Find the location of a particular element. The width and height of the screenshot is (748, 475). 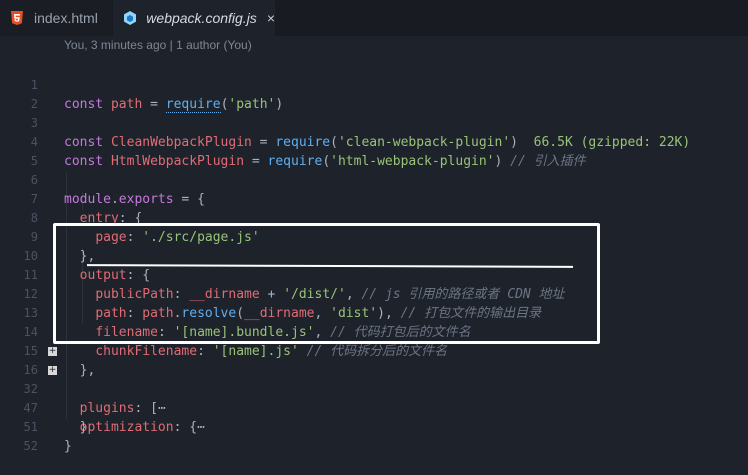

tab-bar: index.html webpack.config.js × is located at coordinates (374, 18).